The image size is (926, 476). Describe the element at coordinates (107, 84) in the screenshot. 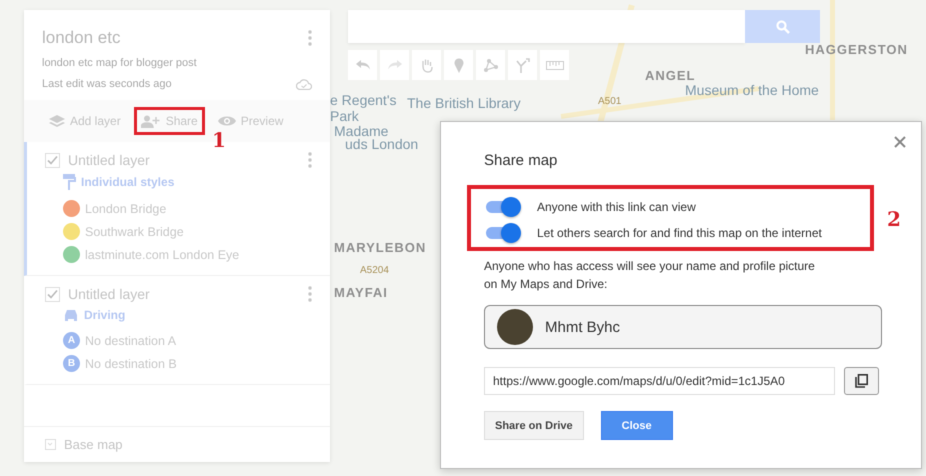

I see `save-status: Last edit was seconds ago` at that location.